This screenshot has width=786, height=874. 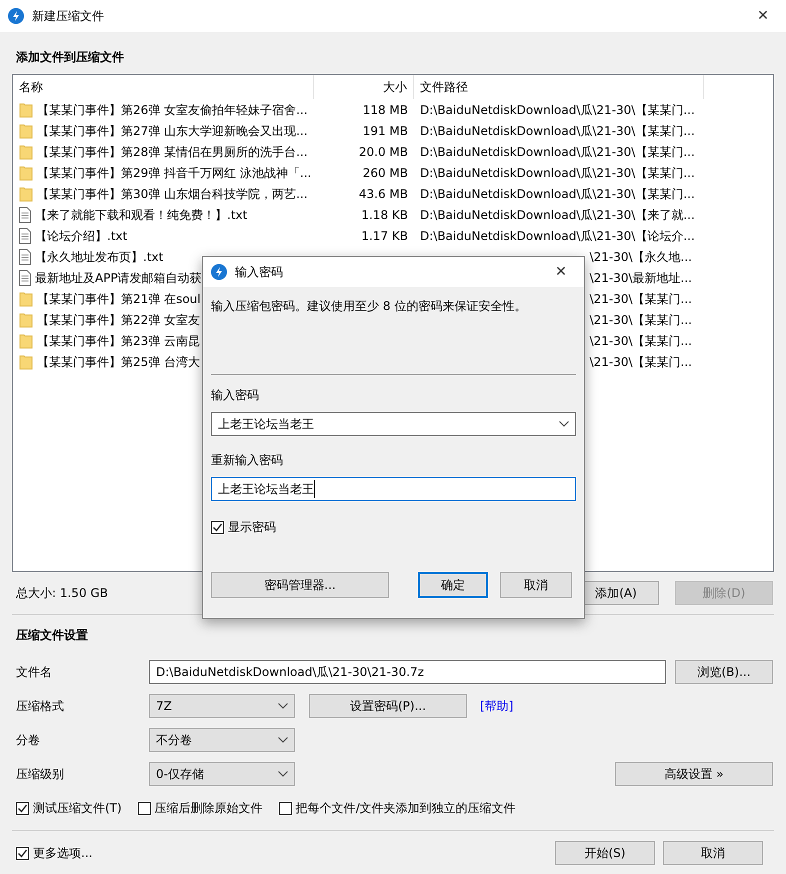 I want to click on section-title: 添加文件到压缩文件, so click(x=70, y=57).